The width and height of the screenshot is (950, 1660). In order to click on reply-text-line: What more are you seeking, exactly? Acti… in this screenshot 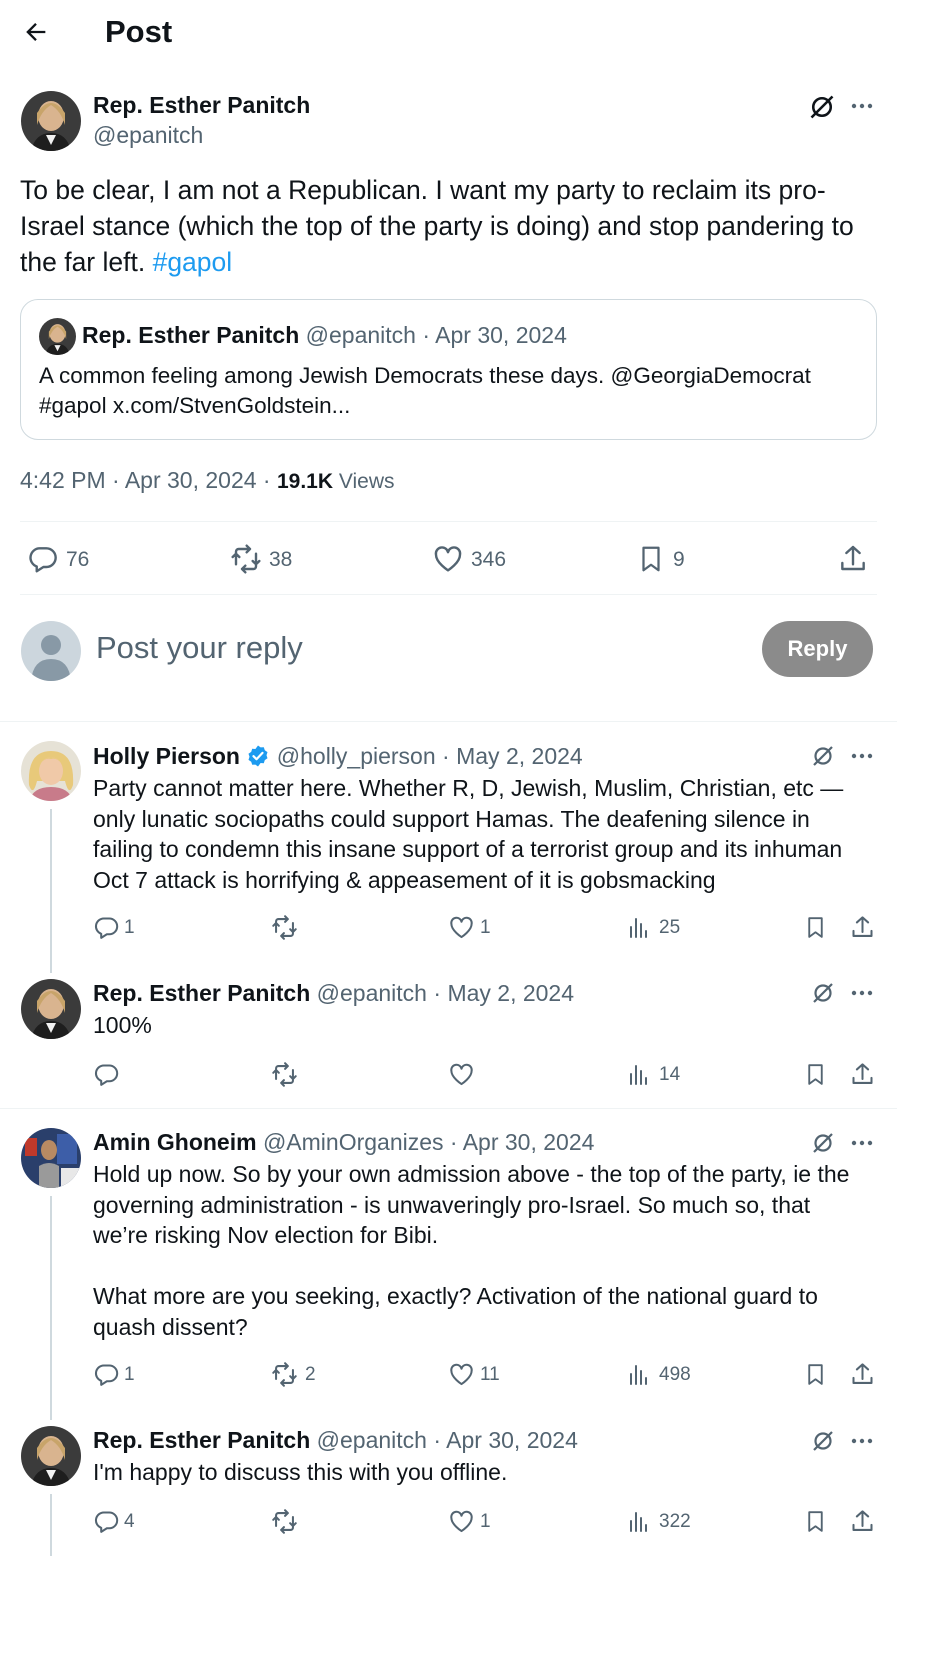, I will do `click(455, 1296)`.